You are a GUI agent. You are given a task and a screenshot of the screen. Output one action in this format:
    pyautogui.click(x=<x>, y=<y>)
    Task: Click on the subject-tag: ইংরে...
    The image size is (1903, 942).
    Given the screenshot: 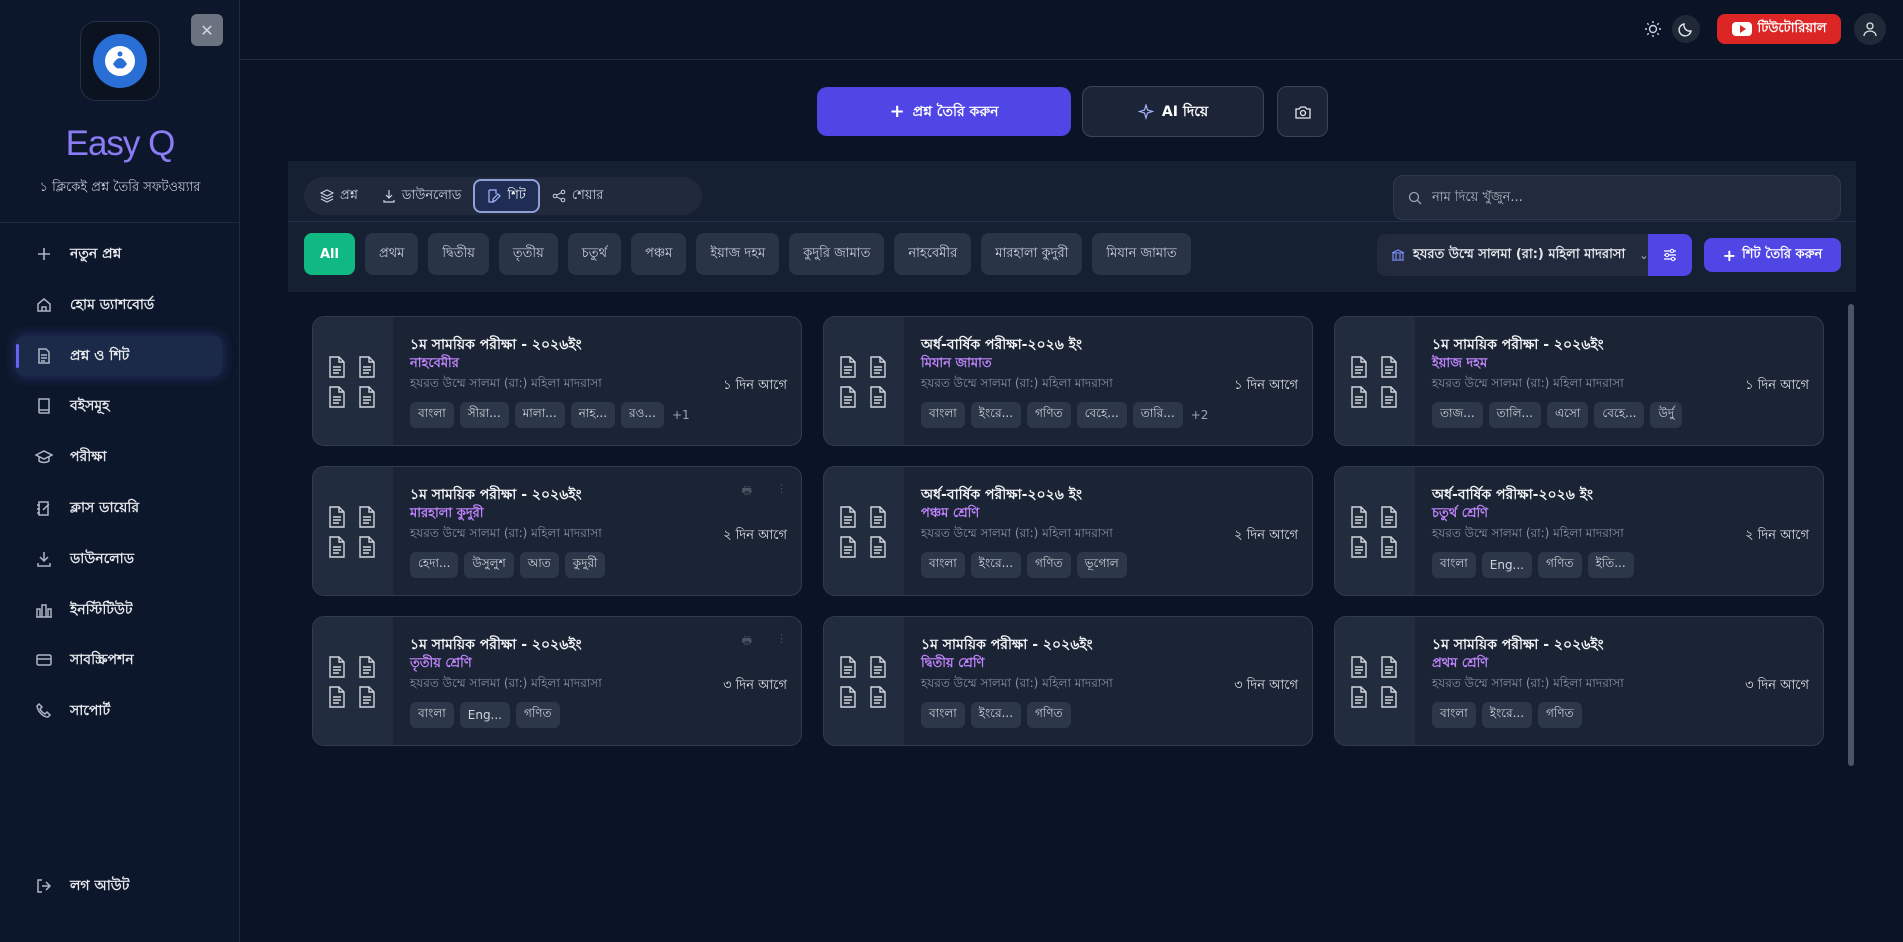 What is the action you would take?
    pyautogui.click(x=996, y=565)
    